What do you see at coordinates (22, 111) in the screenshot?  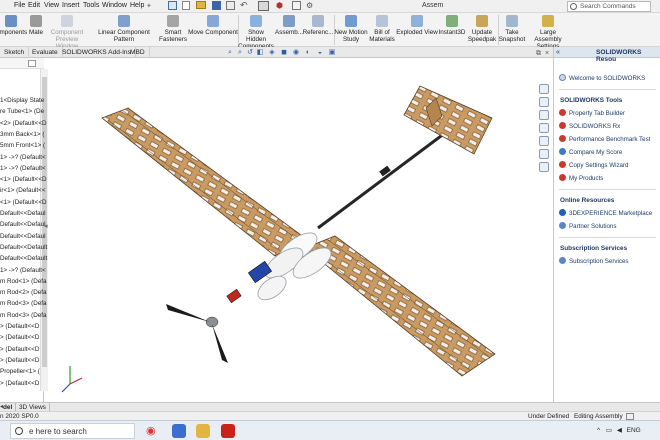 I see `tree-item: re Tube<1> (De` at bounding box center [22, 111].